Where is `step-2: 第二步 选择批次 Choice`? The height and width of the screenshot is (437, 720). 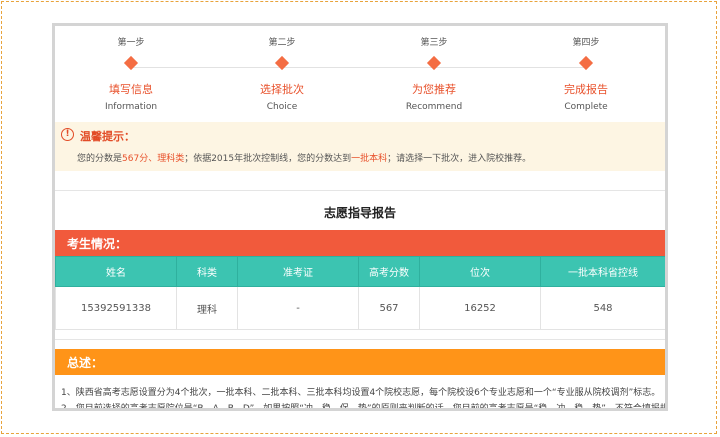
step-2: 第二步 选择批次 Choice is located at coordinates (282, 69).